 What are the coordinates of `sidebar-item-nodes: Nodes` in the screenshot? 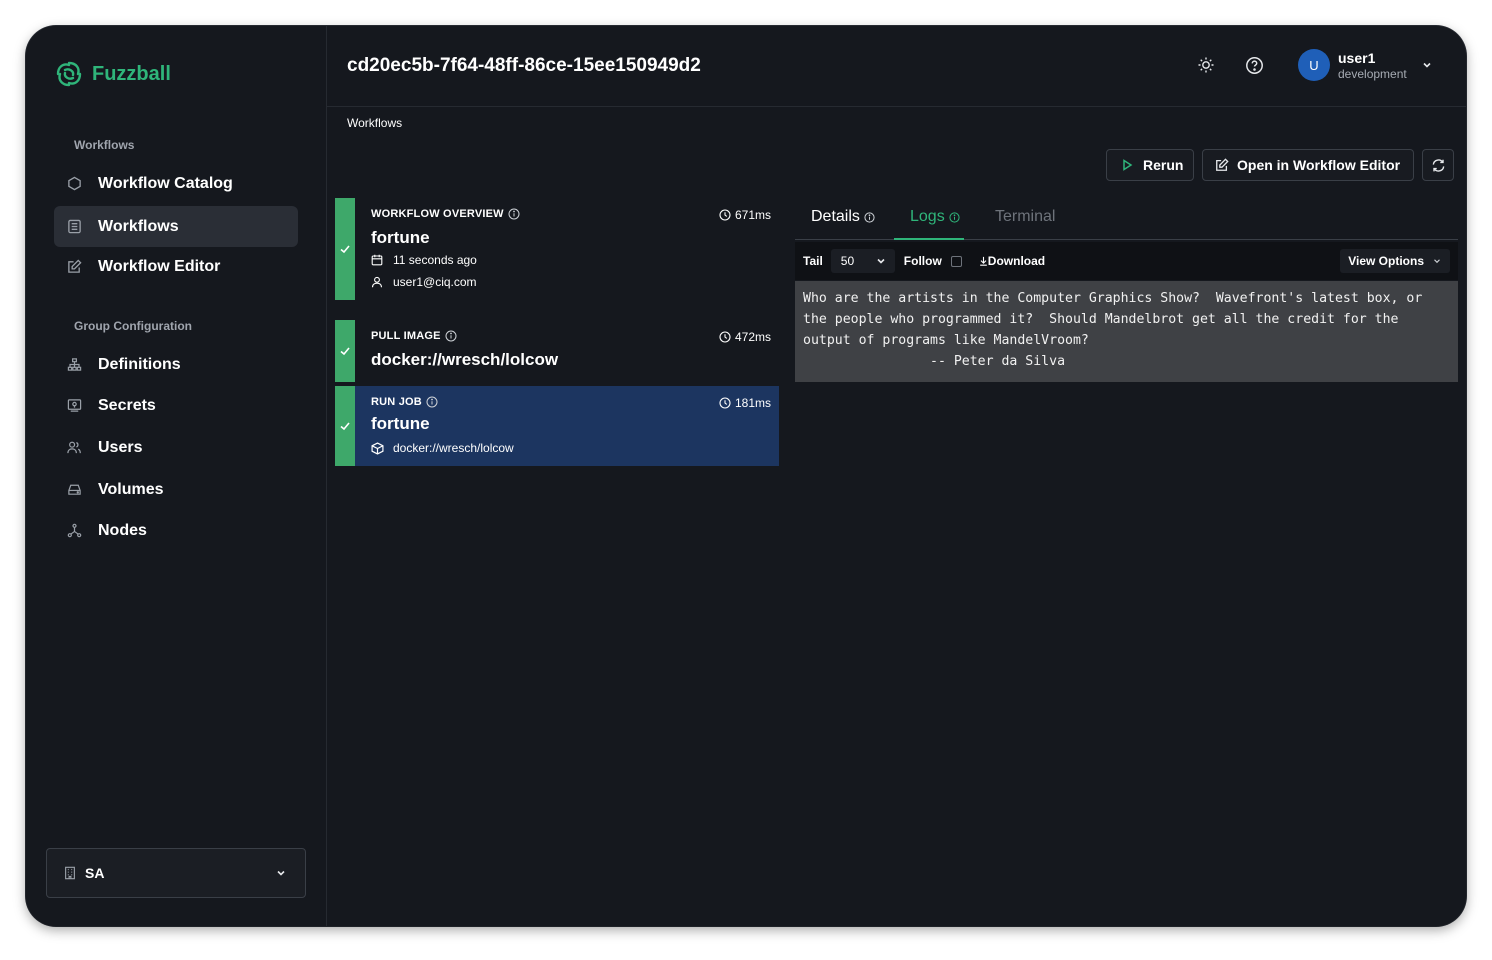 It's located at (176, 530).